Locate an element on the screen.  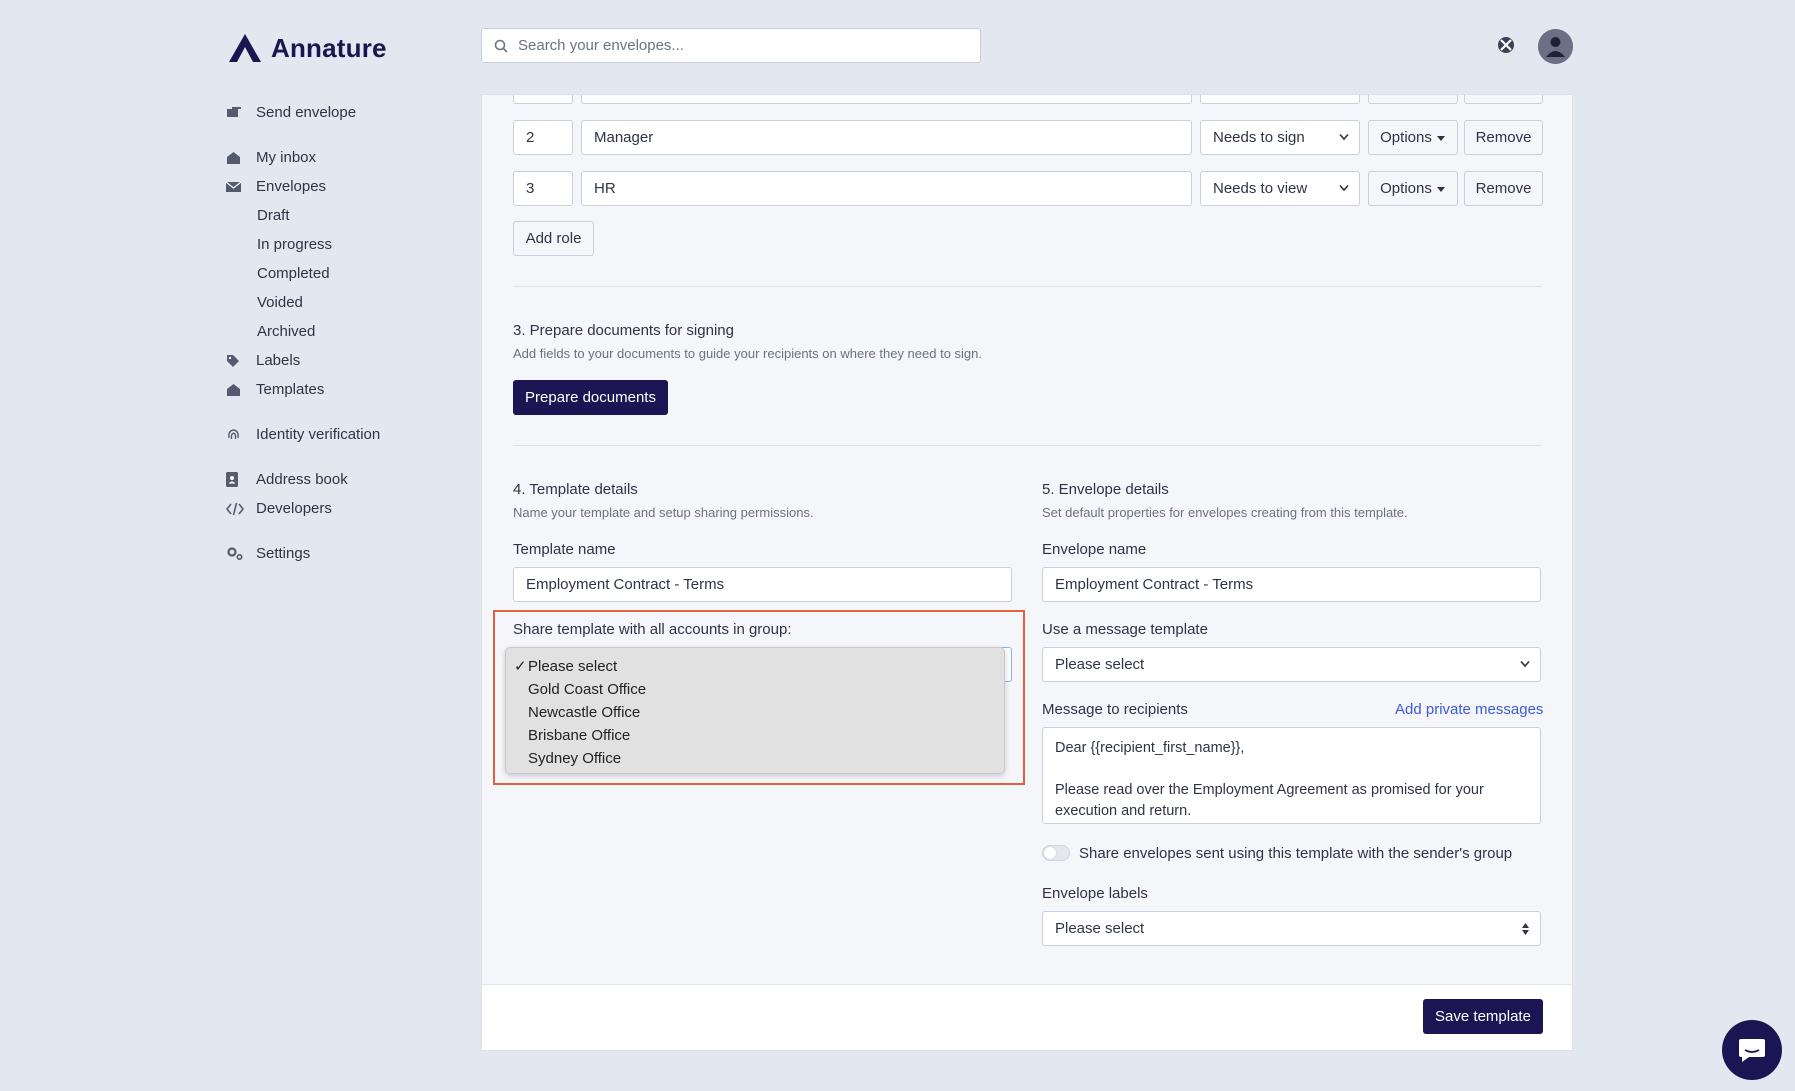
sidebar-label: Identity verification is located at coordinates (318, 434).